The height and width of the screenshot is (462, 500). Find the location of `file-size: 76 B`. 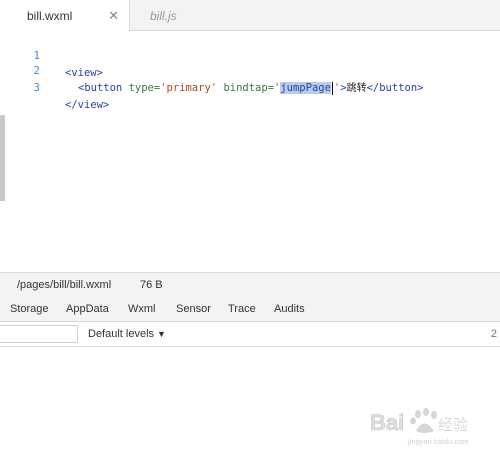

file-size: 76 B is located at coordinates (151, 285).